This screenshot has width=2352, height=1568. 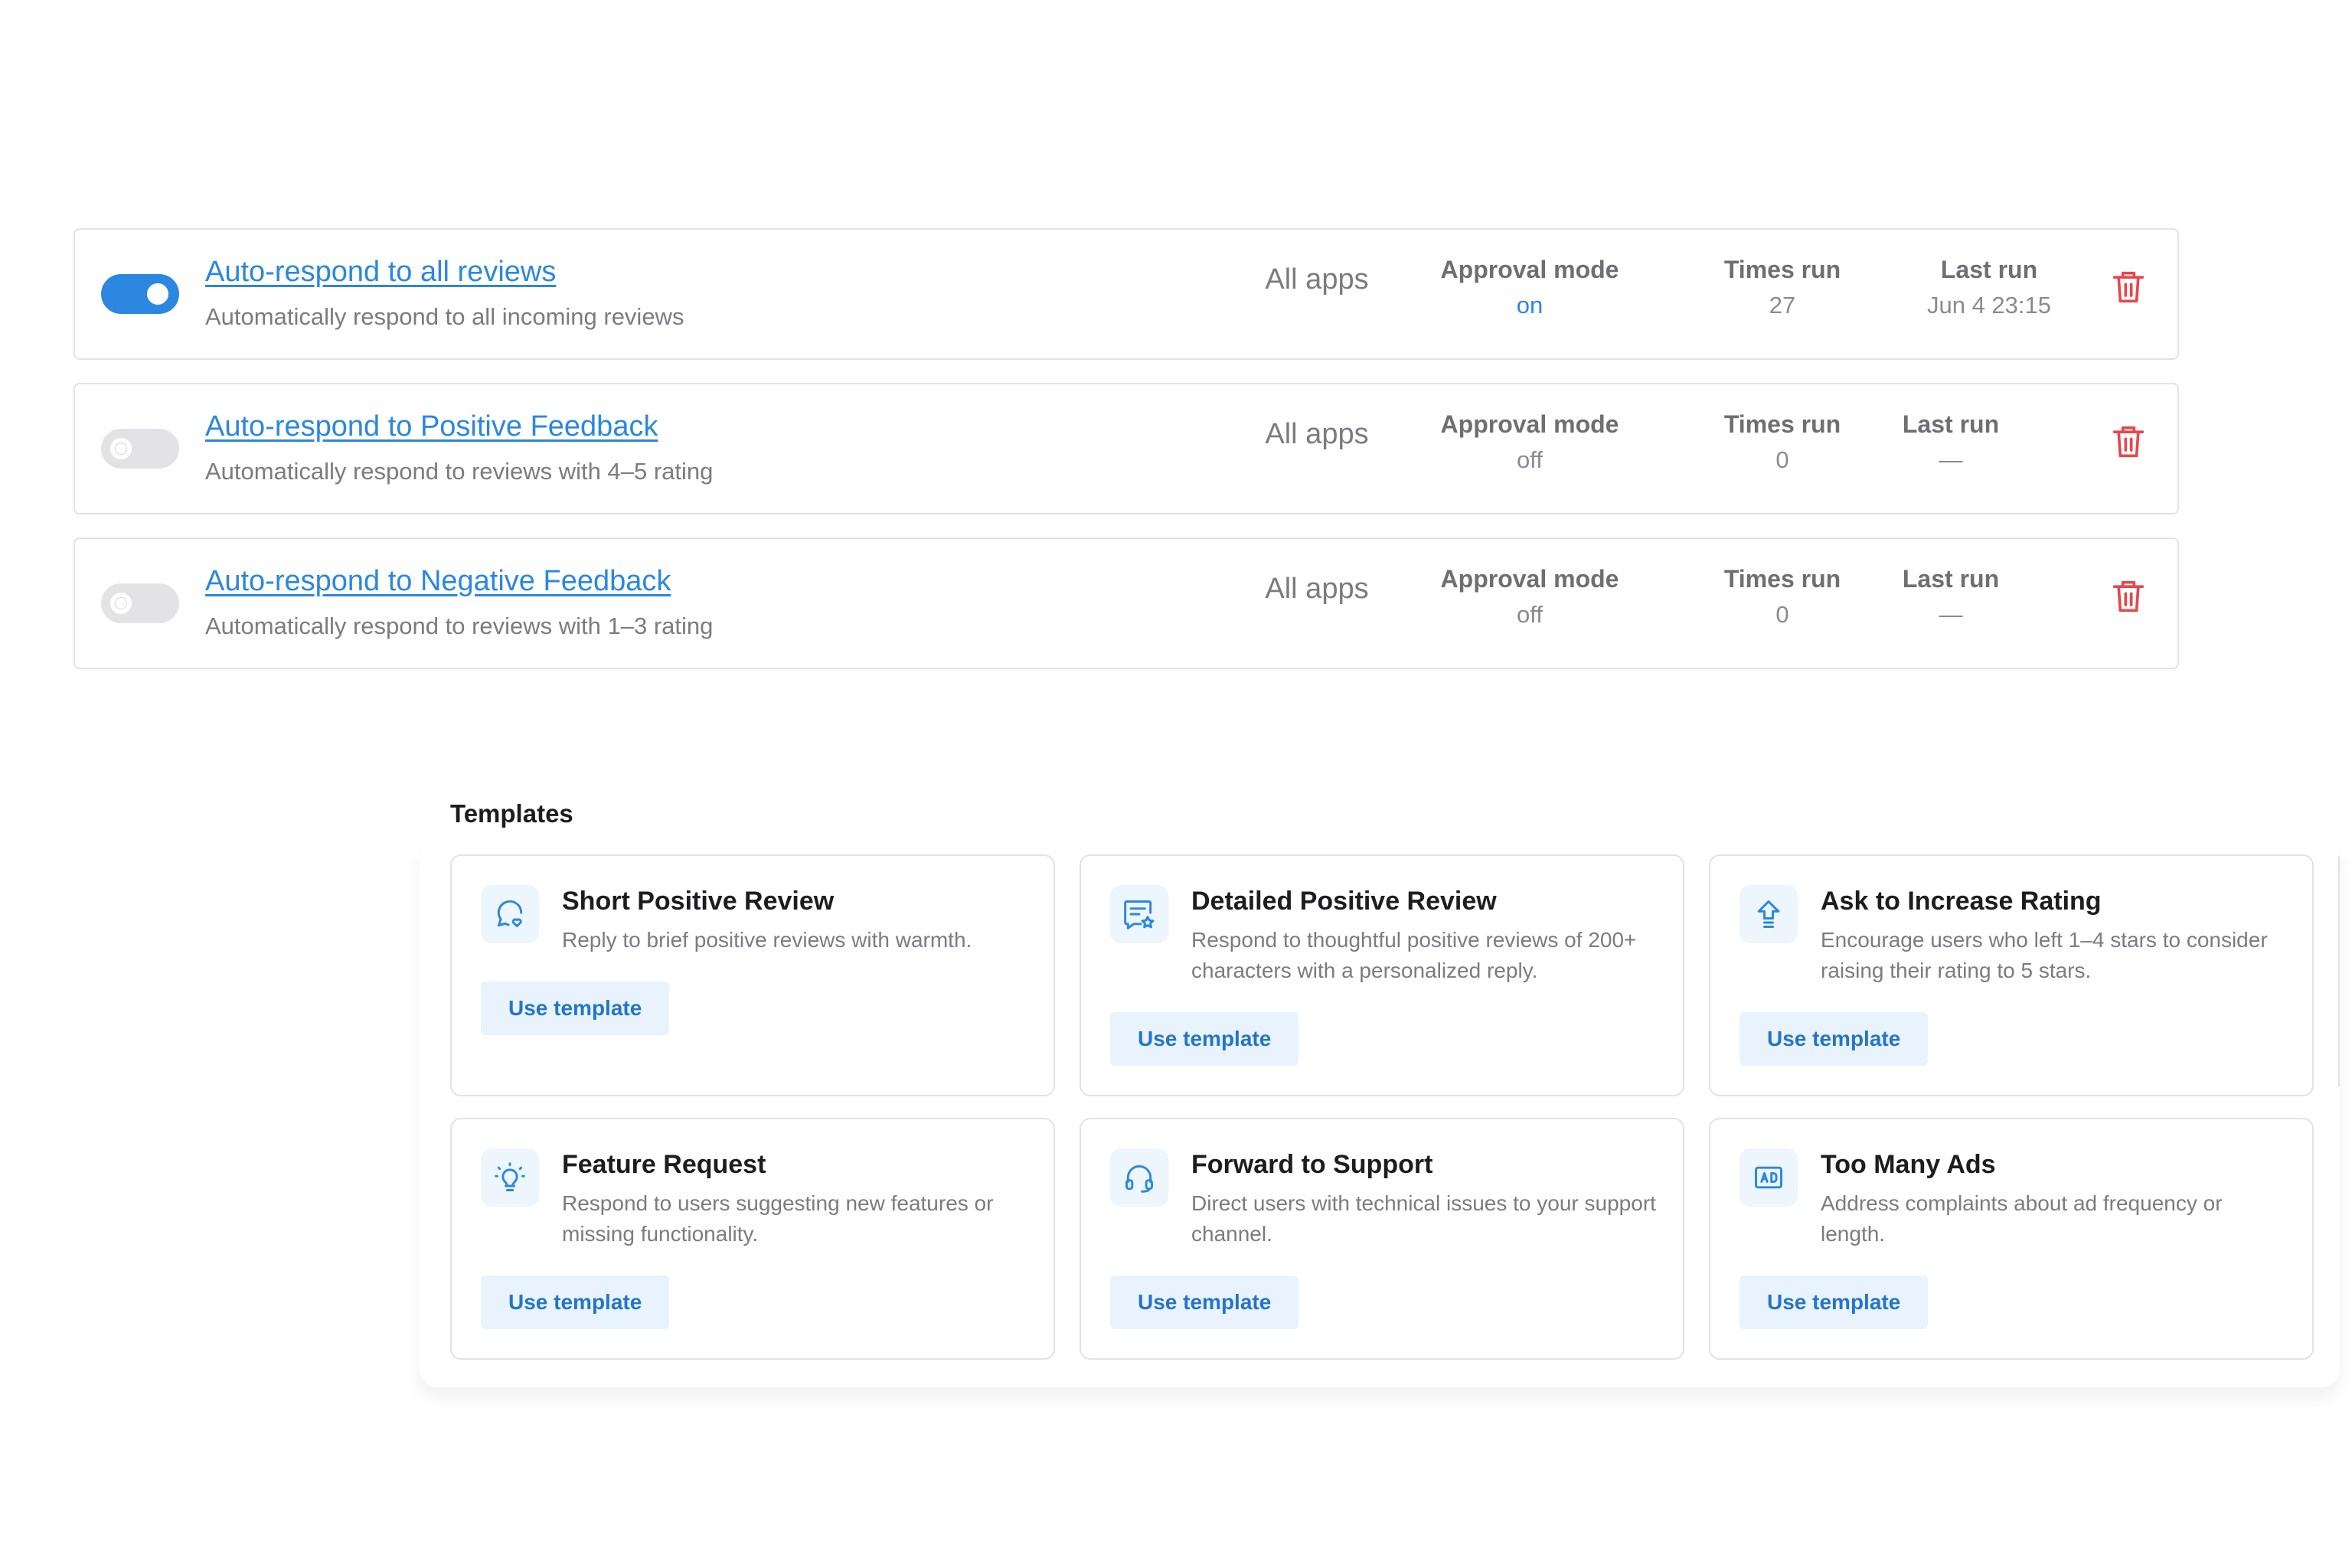 What do you see at coordinates (1139, 1177) in the screenshot?
I see `headset-icon` at bounding box center [1139, 1177].